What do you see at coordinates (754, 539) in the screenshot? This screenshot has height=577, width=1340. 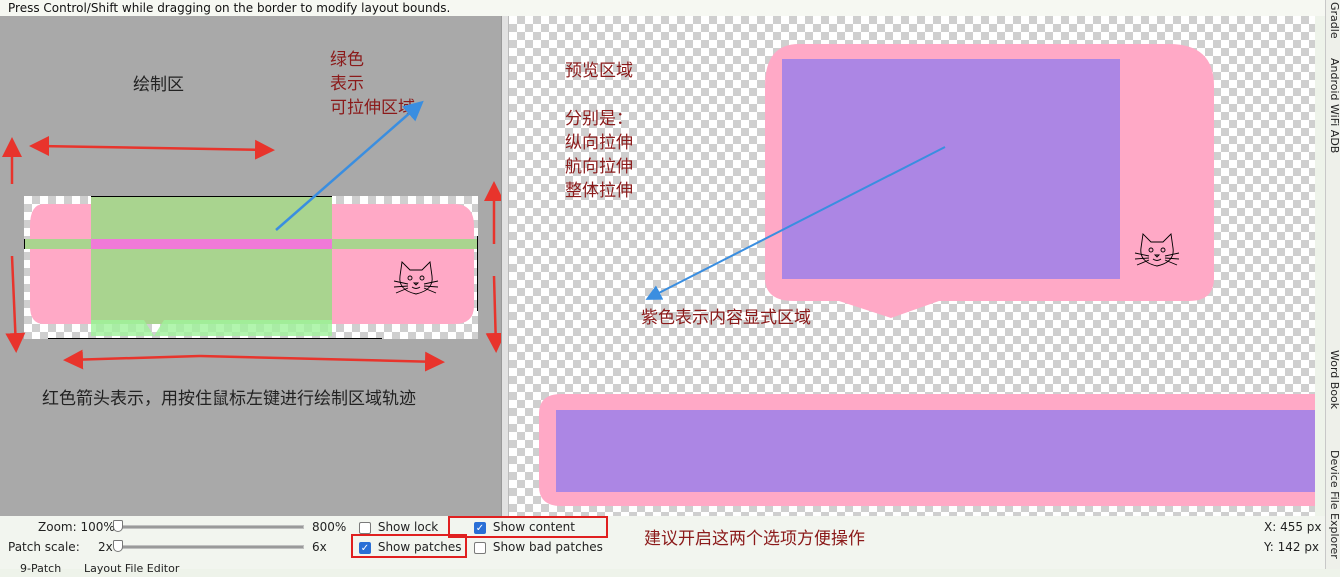 I see `suggest-note: 建议开启这两个选项方便操作` at bounding box center [754, 539].